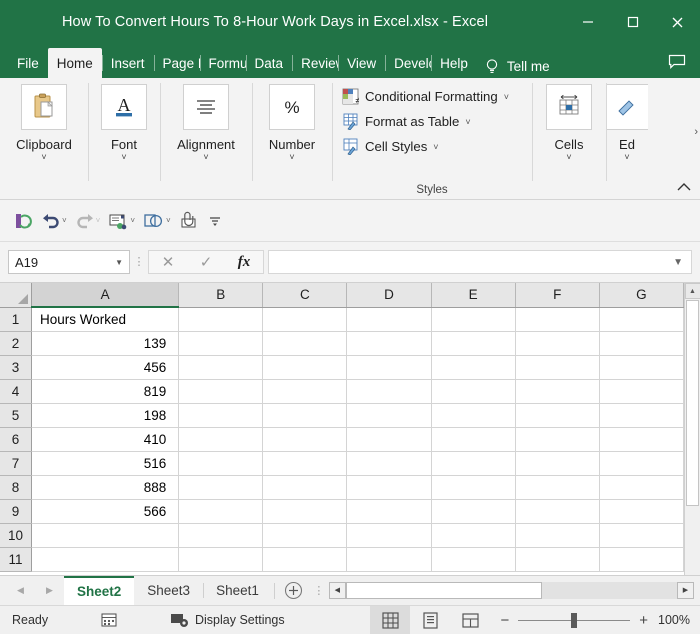 The image size is (700, 634). I want to click on cell-f11, so click(557, 559).